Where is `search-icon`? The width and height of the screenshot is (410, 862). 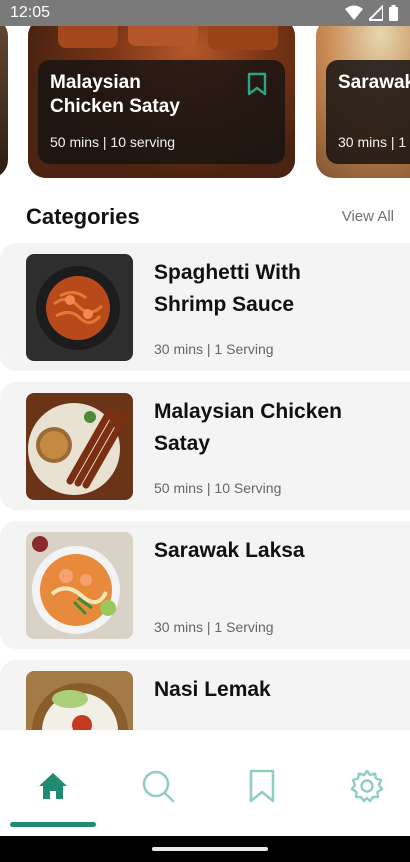
search-icon is located at coordinates (158, 786).